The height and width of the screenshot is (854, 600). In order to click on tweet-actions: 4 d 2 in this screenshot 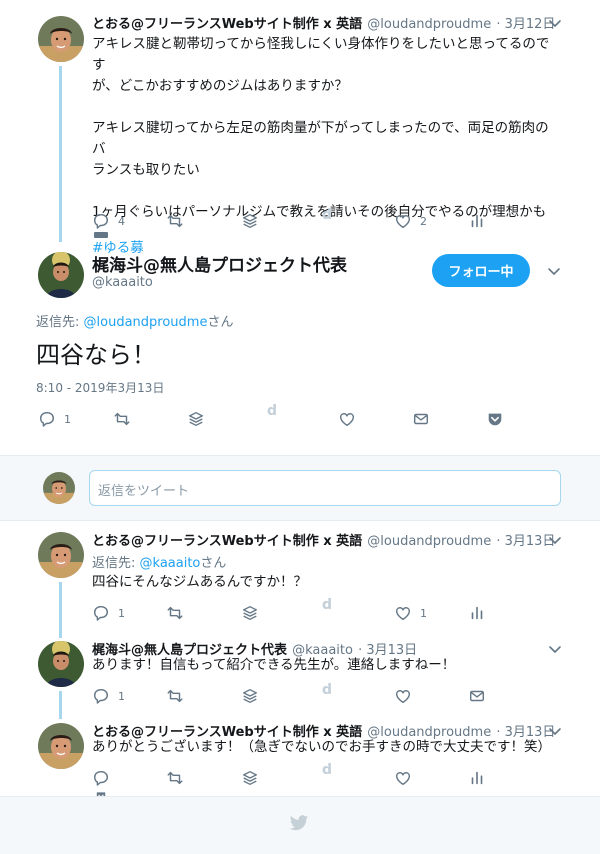, I will do `click(292, 219)`.